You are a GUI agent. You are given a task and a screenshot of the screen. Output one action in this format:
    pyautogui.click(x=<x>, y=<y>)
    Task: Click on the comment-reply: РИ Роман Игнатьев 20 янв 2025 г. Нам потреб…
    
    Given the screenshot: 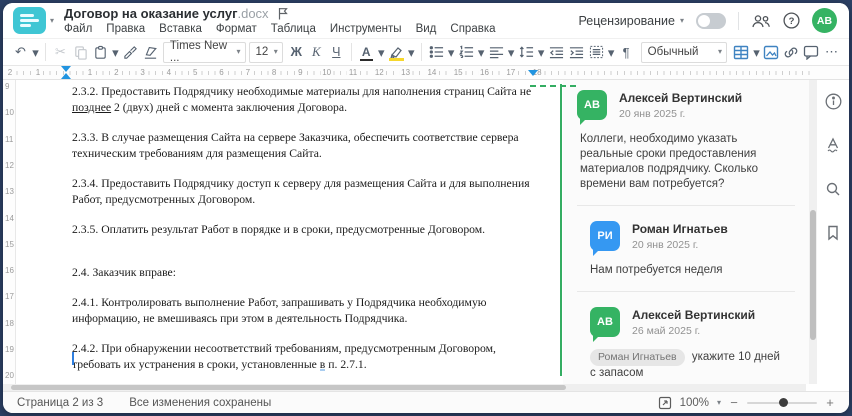 What is the action you would take?
    pyautogui.click(x=692, y=248)
    